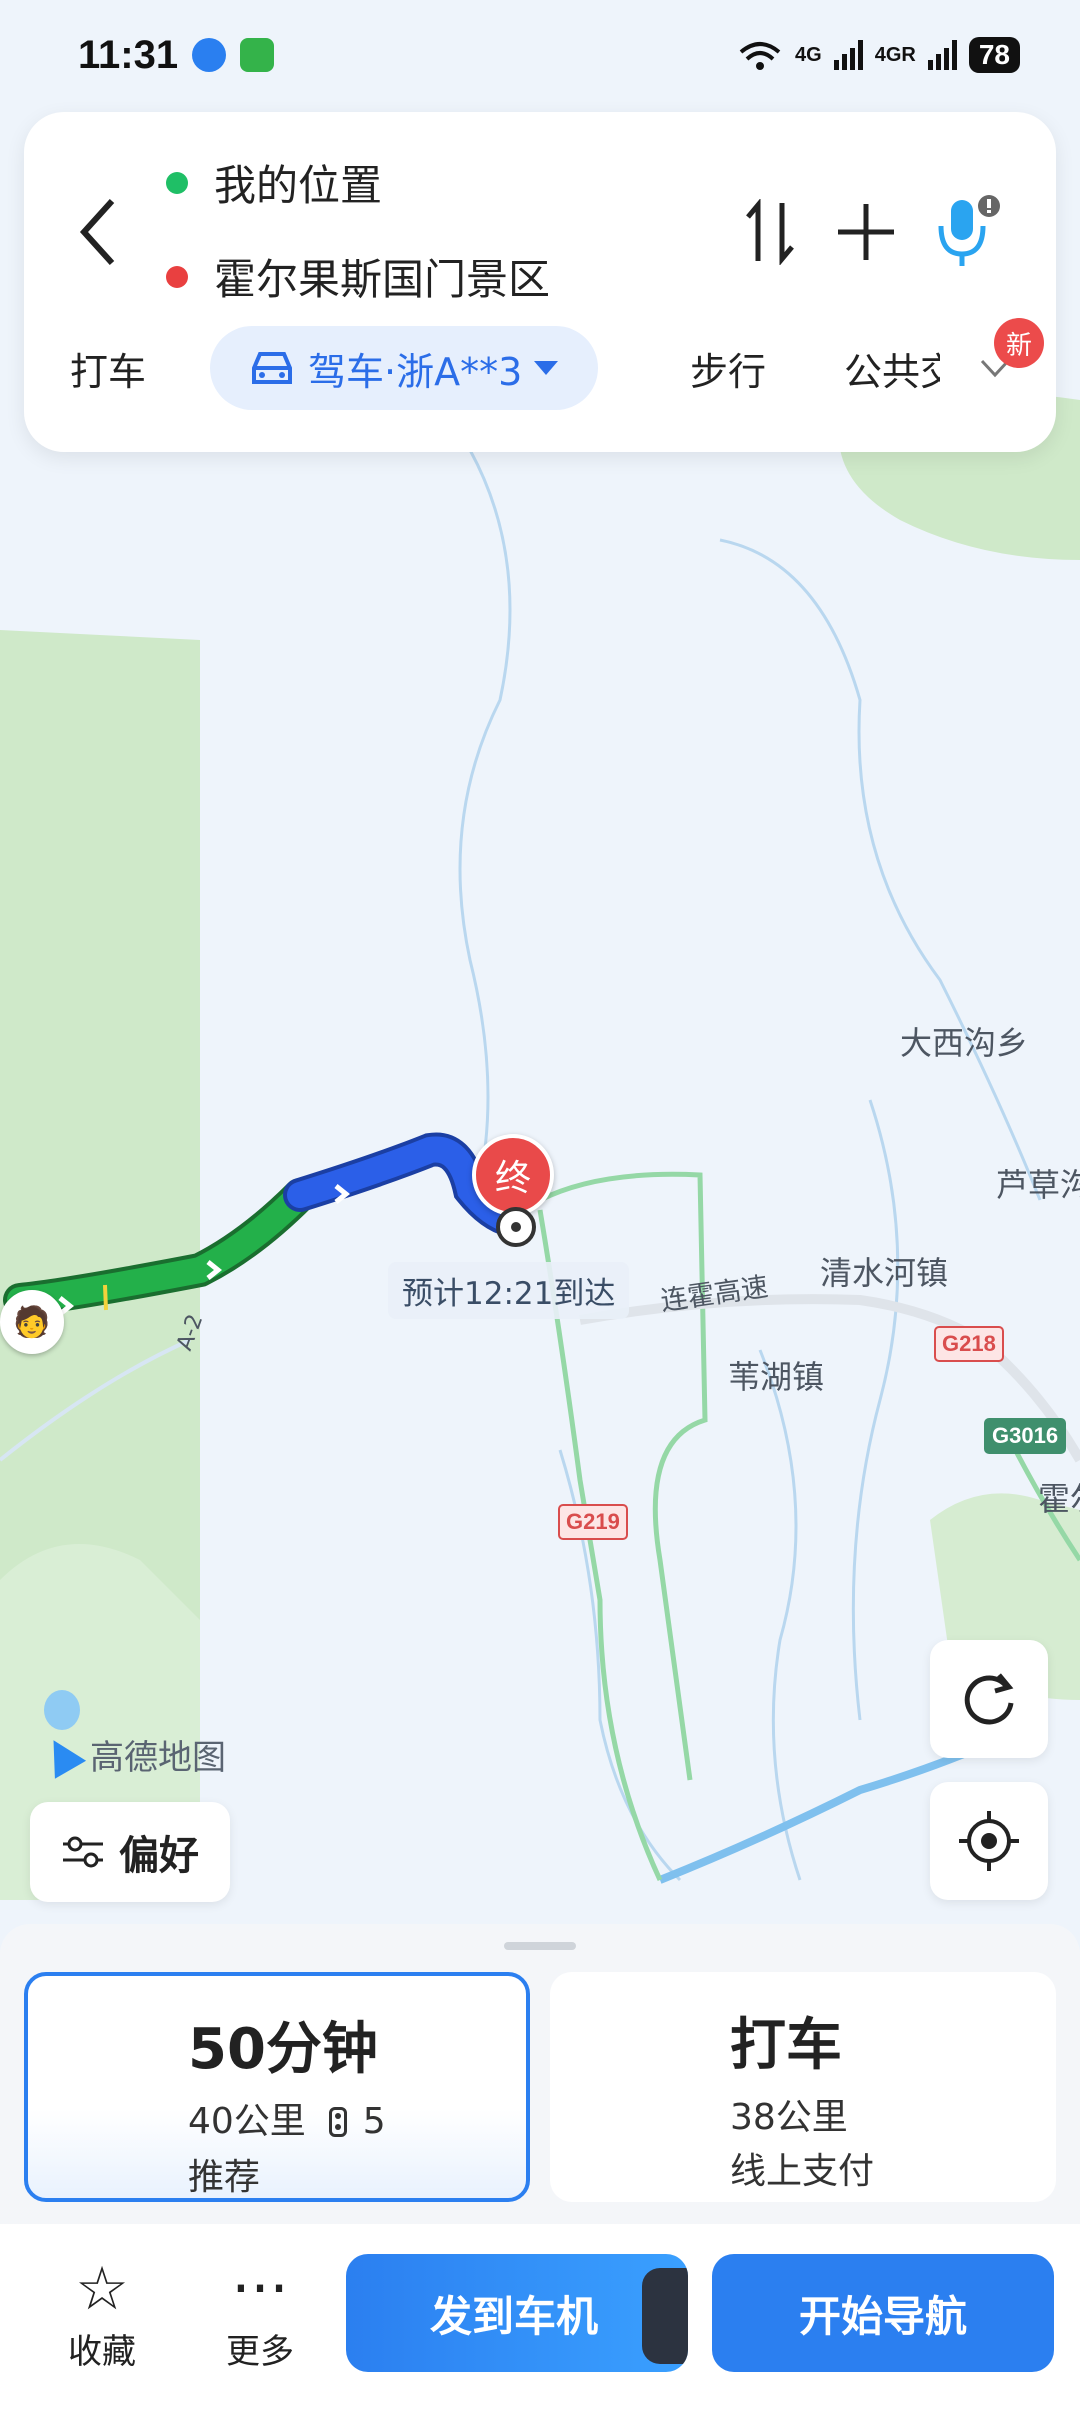 The image size is (1080, 2420). Describe the element at coordinates (969, 1344) in the screenshot. I see `road-shield-g218: G218` at that location.